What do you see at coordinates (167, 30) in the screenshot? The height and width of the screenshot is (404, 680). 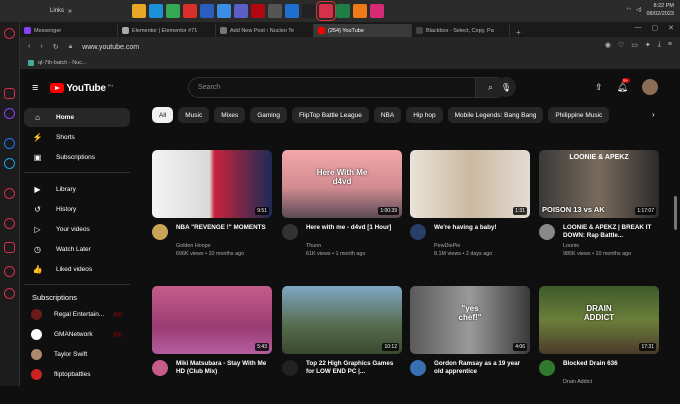 I see `browser-tab: Elementor | Elementor #71` at bounding box center [167, 30].